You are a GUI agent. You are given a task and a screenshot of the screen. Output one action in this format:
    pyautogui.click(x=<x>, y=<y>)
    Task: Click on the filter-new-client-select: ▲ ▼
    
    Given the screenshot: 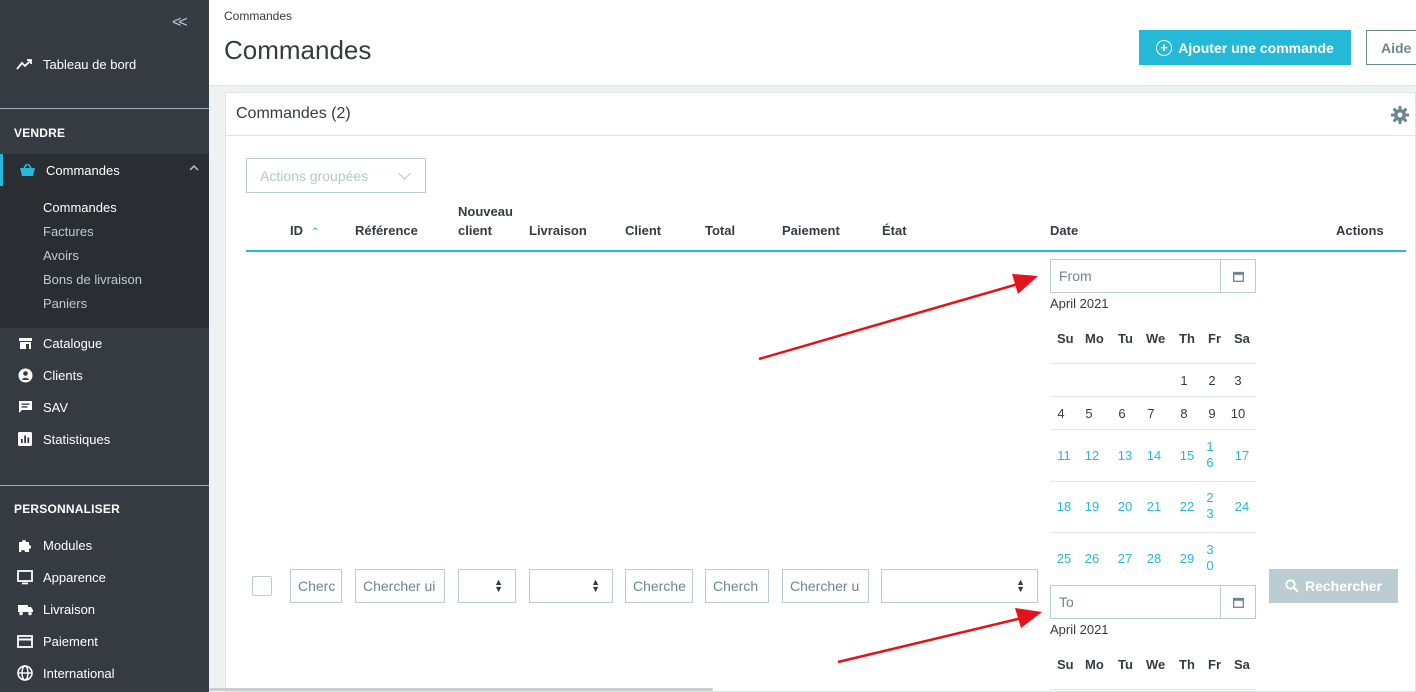 What is the action you would take?
    pyautogui.click(x=487, y=586)
    